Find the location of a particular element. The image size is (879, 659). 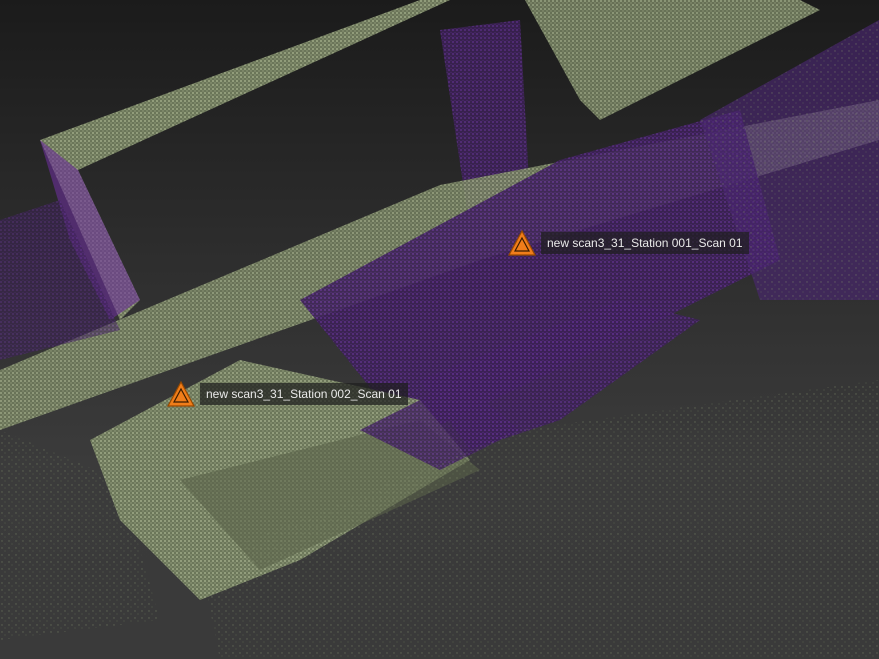

scan-station-marker-2: new scan3_31_Station 002_Scan 01 is located at coordinates (287, 394).